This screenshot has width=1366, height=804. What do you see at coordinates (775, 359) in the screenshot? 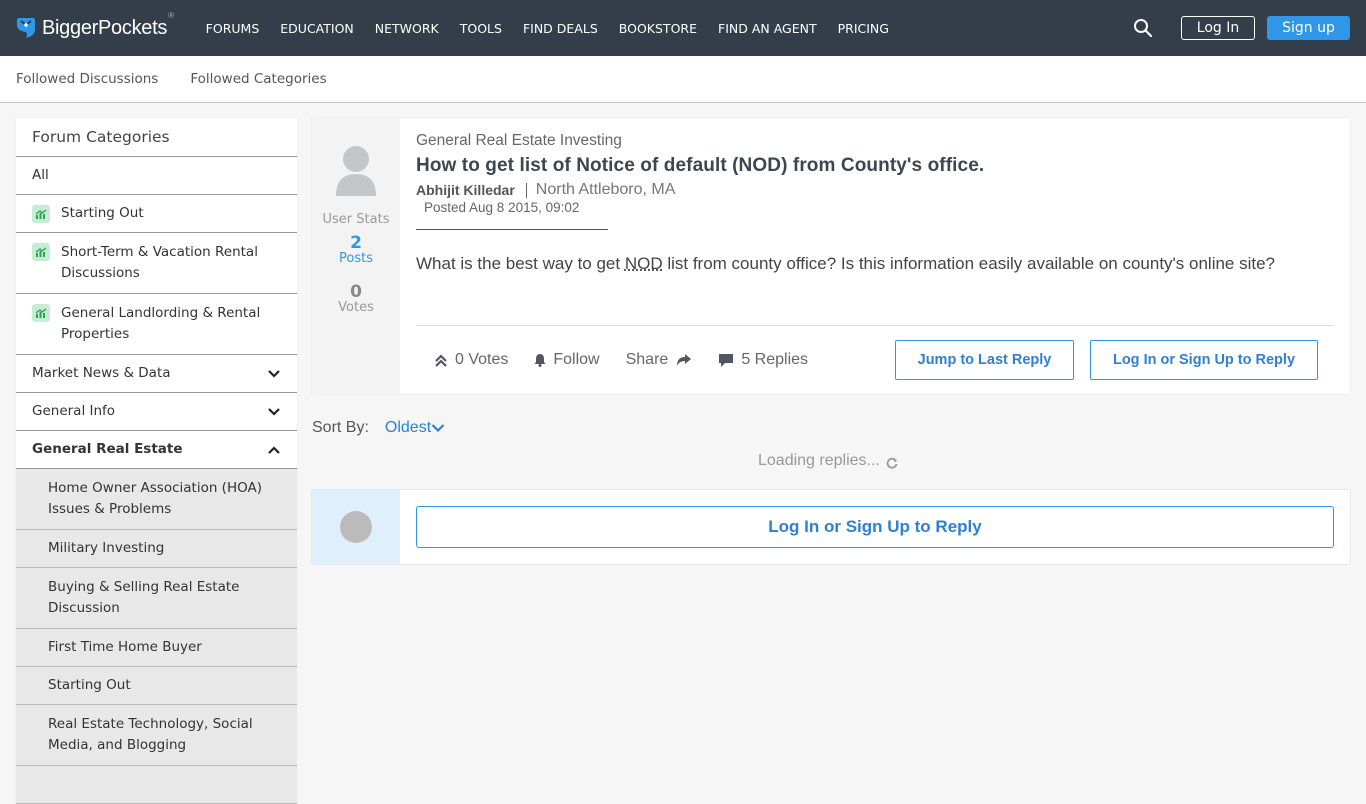
I see `replies-label: 5 Replies` at bounding box center [775, 359].